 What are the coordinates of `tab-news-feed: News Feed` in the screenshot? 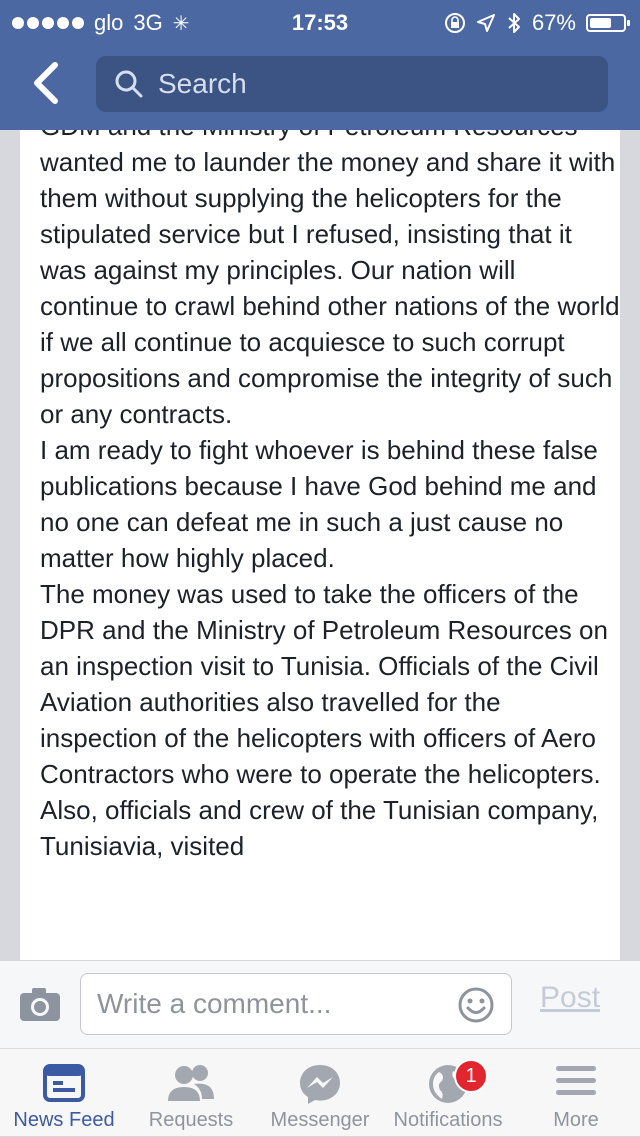 It's located at (64, 1098).